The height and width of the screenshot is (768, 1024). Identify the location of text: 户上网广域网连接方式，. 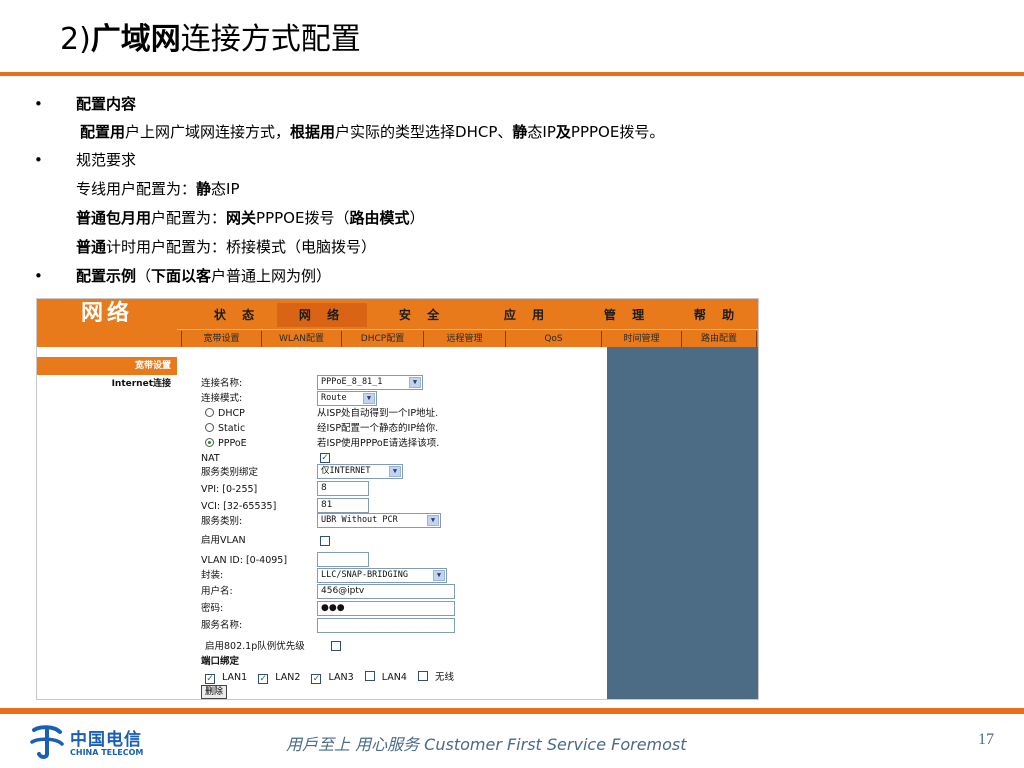
(208, 132).